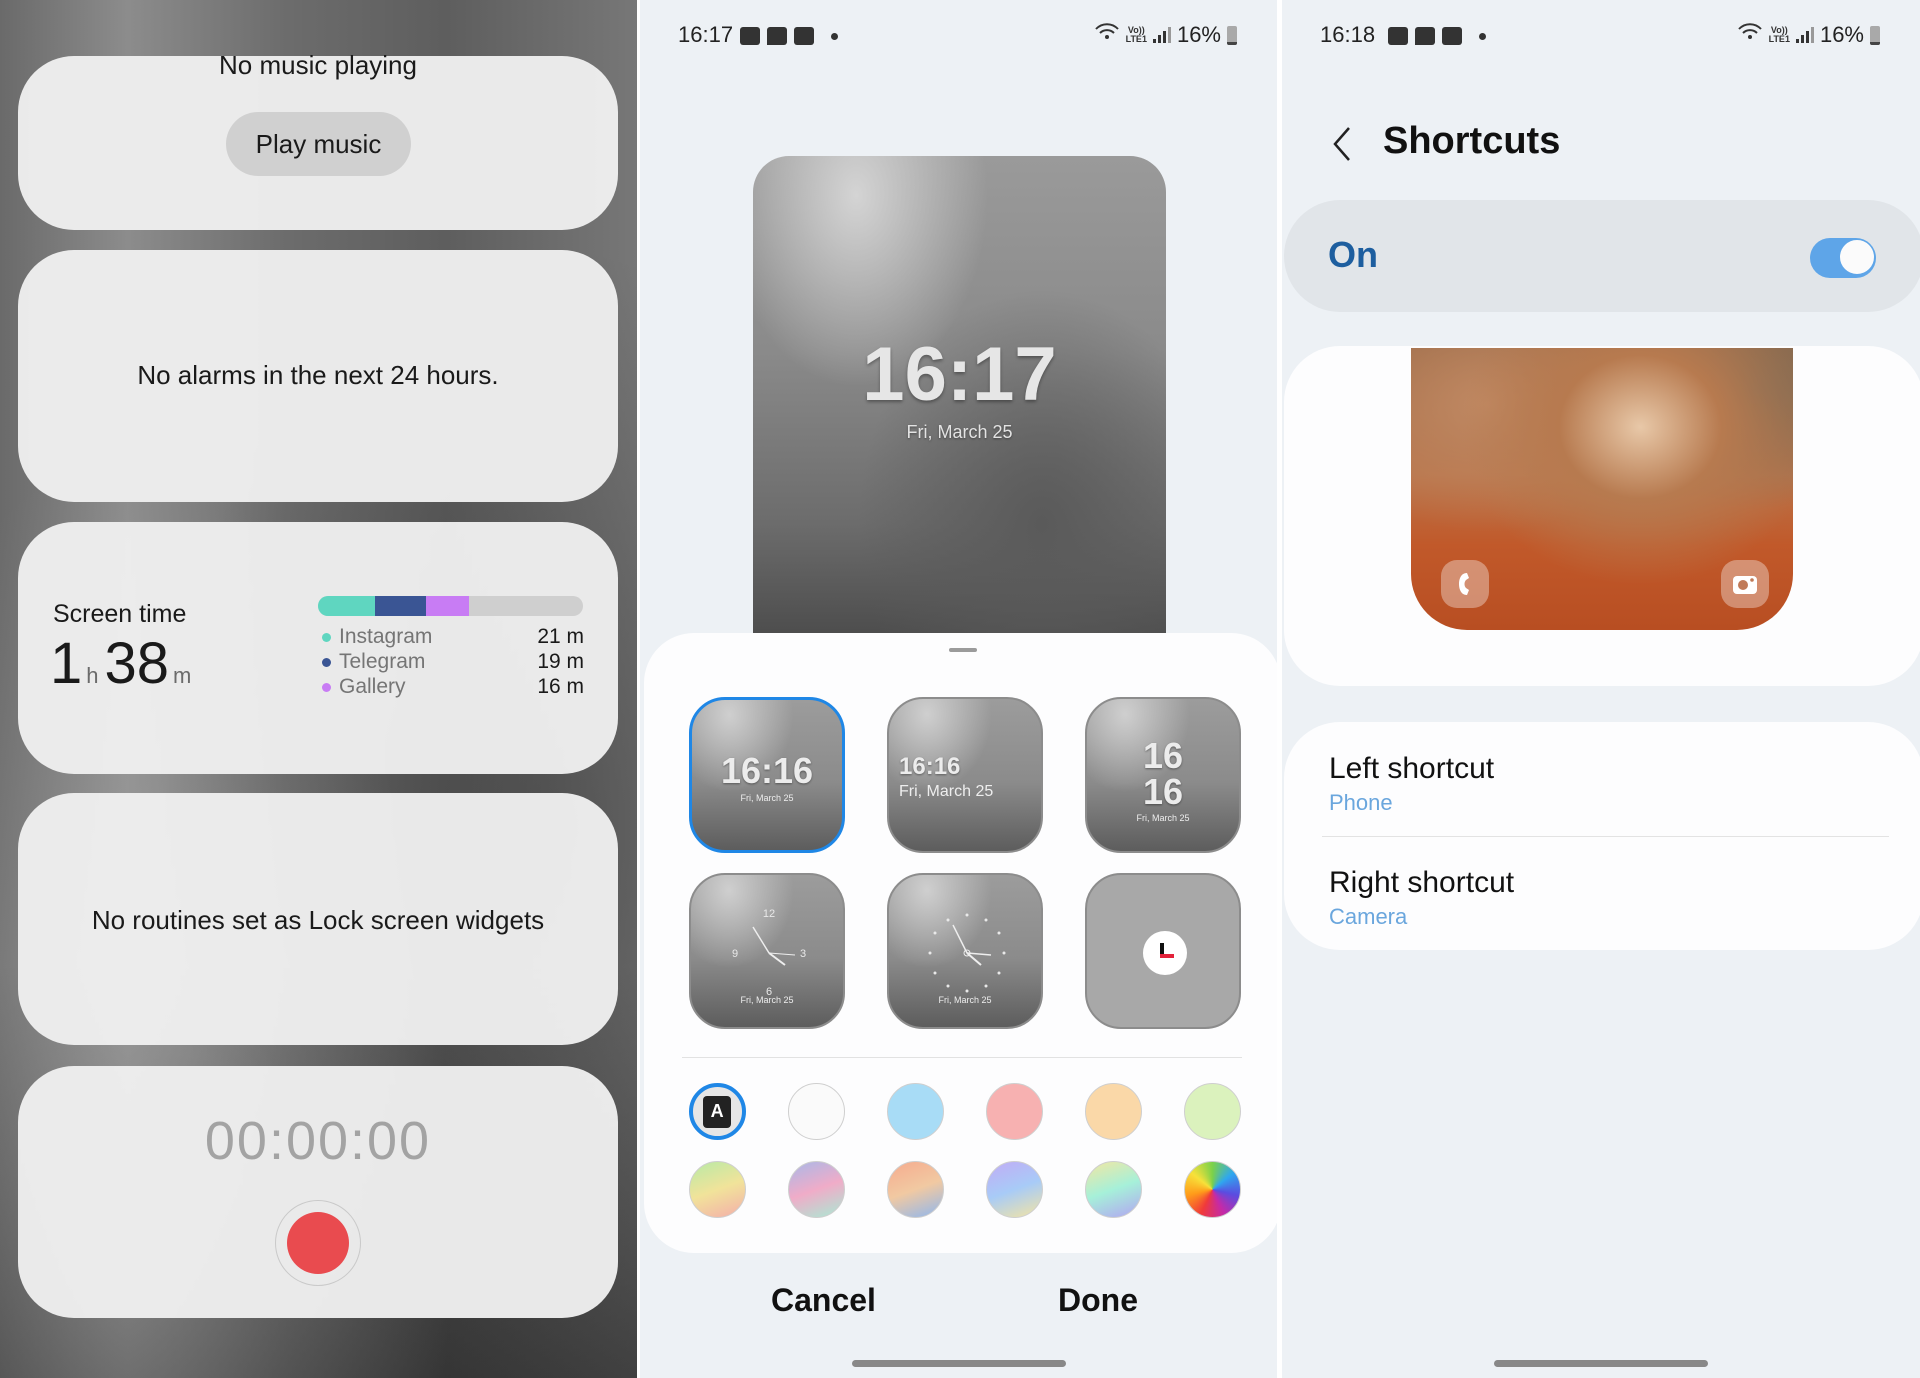  I want to click on screen-time-usage-bar, so click(450, 606).